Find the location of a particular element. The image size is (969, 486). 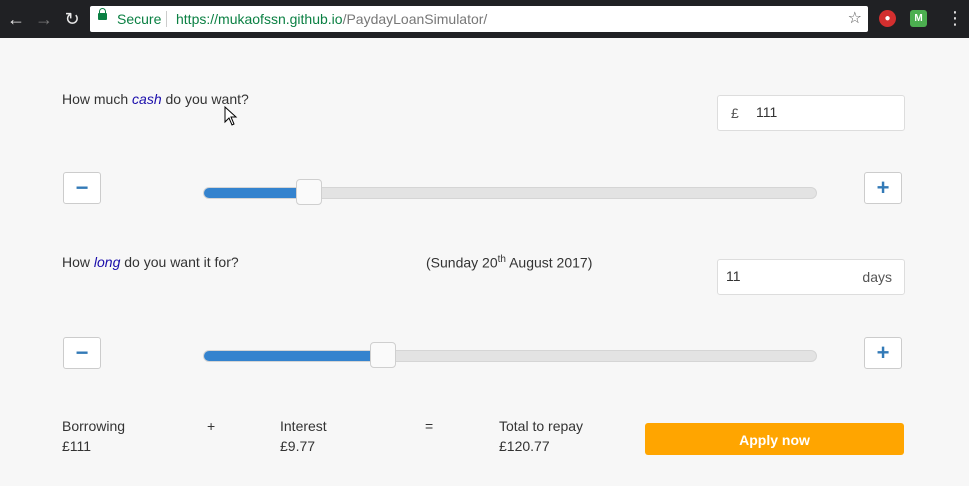

cash-input-group: £ is located at coordinates (811, 113).